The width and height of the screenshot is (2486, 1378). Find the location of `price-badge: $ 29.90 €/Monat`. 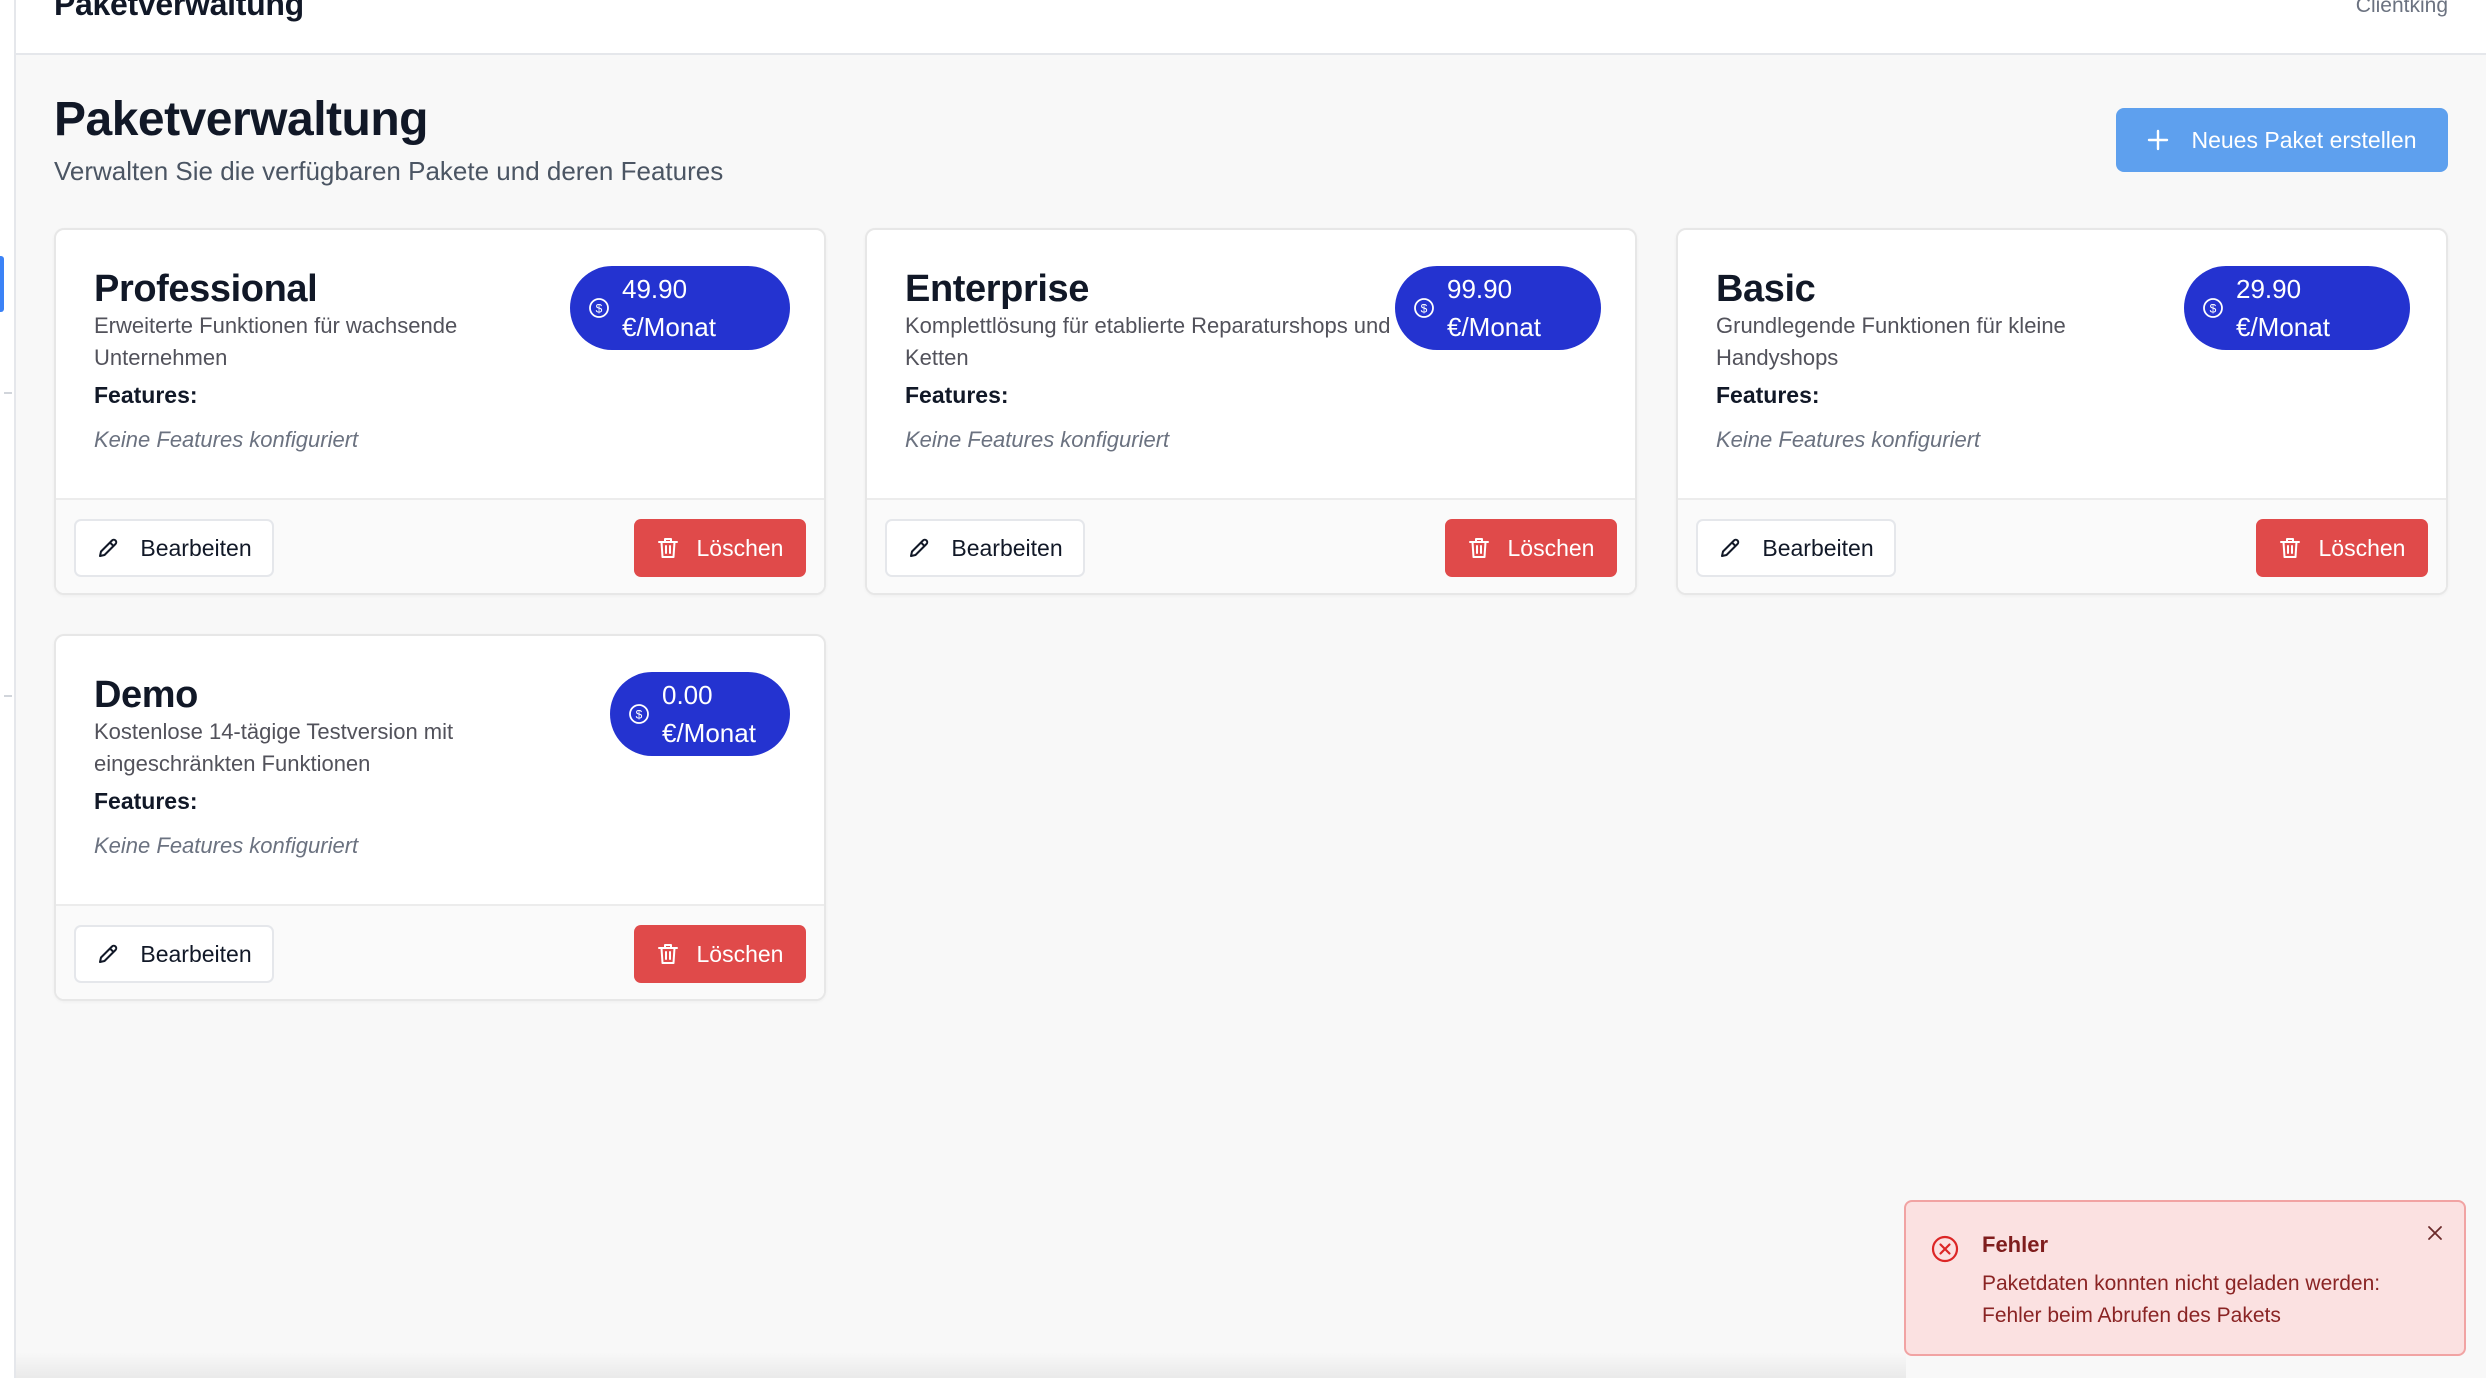

price-badge: $ 29.90 €/Monat is located at coordinates (2297, 308).